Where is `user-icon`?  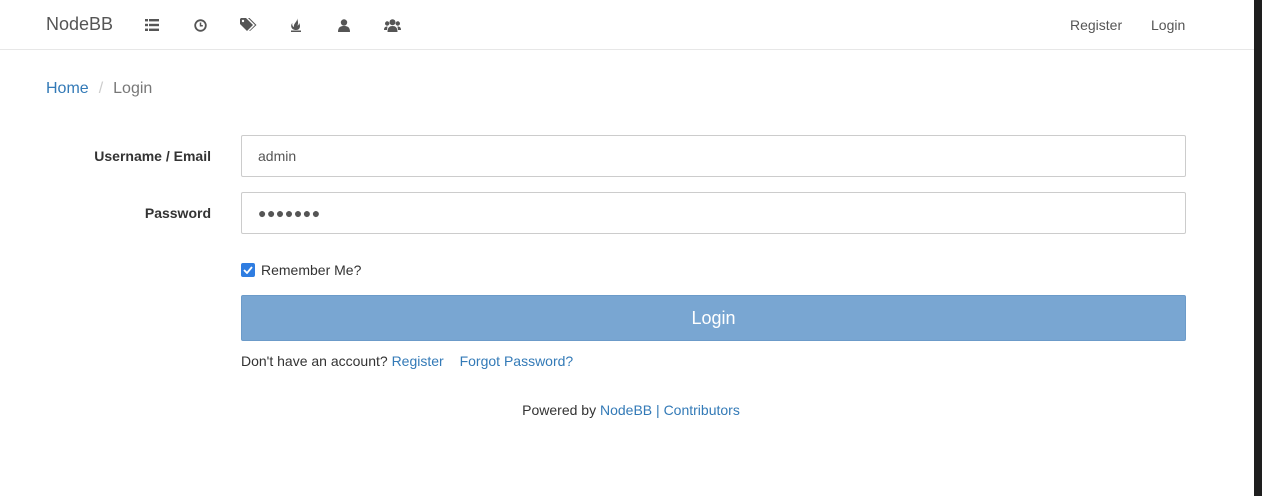 user-icon is located at coordinates (344, 25).